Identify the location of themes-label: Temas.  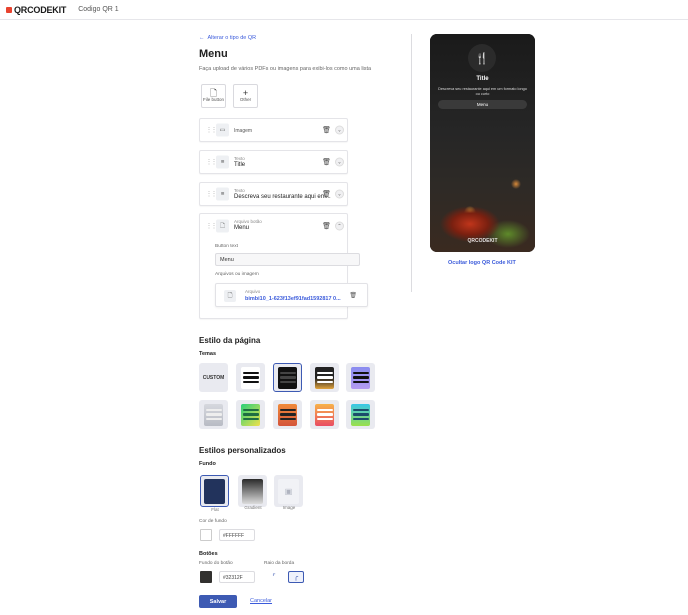
(208, 354).